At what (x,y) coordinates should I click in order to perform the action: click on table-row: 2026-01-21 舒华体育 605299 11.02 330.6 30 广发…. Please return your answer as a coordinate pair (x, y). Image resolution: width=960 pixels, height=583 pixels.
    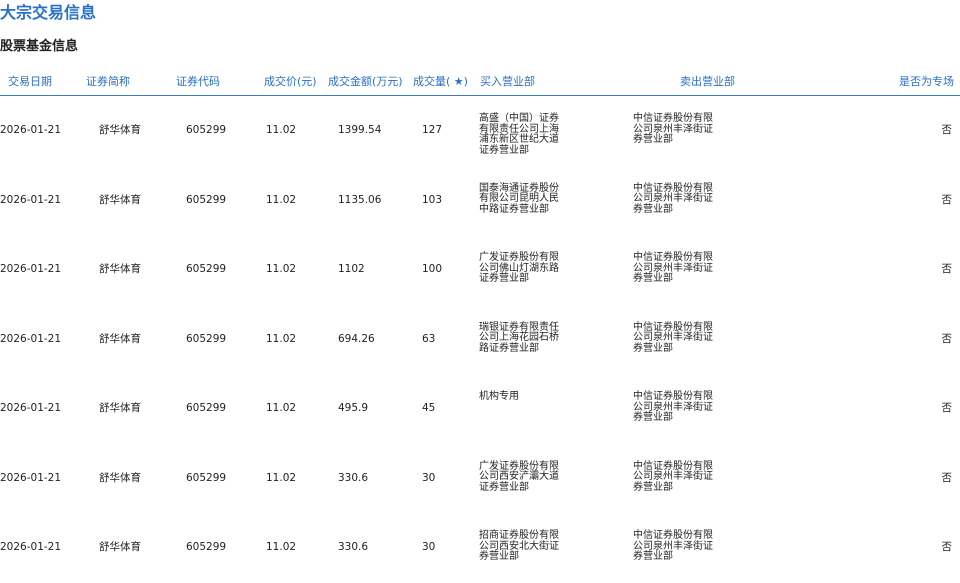
    Looking at the image, I should click on (480, 479).